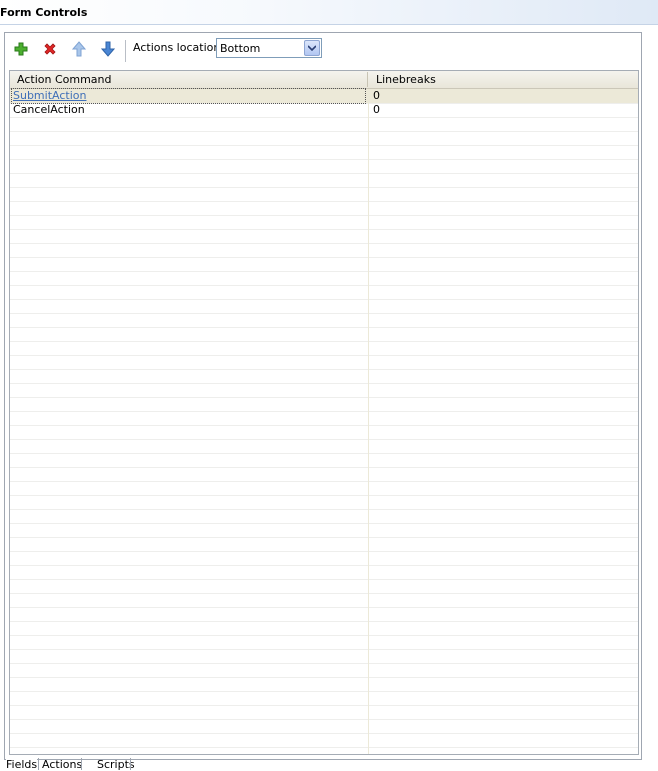 Image resolution: width=658 pixels, height=771 pixels. What do you see at coordinates (62, 765) in the screenshot?
I see `tab-actions: Actions` at bounding box center [62, 765].